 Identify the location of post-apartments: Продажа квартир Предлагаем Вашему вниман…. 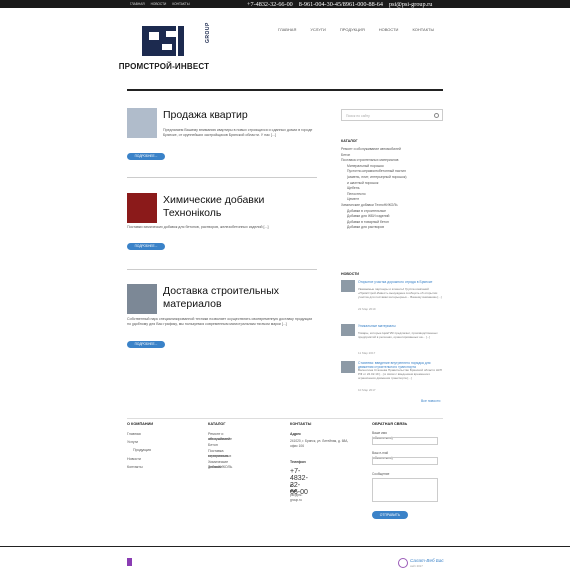
(222, 143).